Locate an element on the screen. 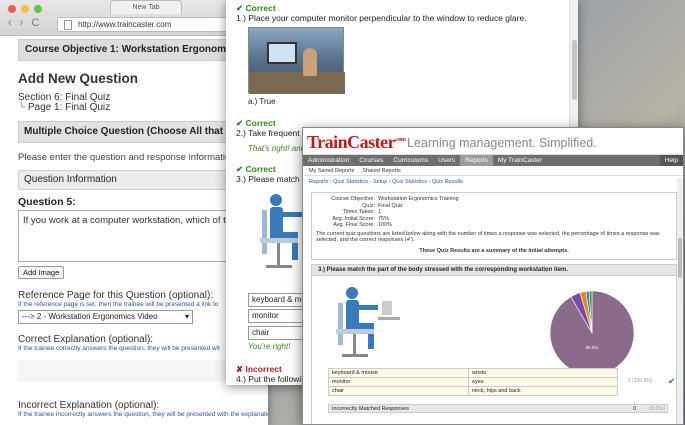 This screenshot has height=425, width=685. table-row: chair neck, hips and back is located at coordinates (473, 391).